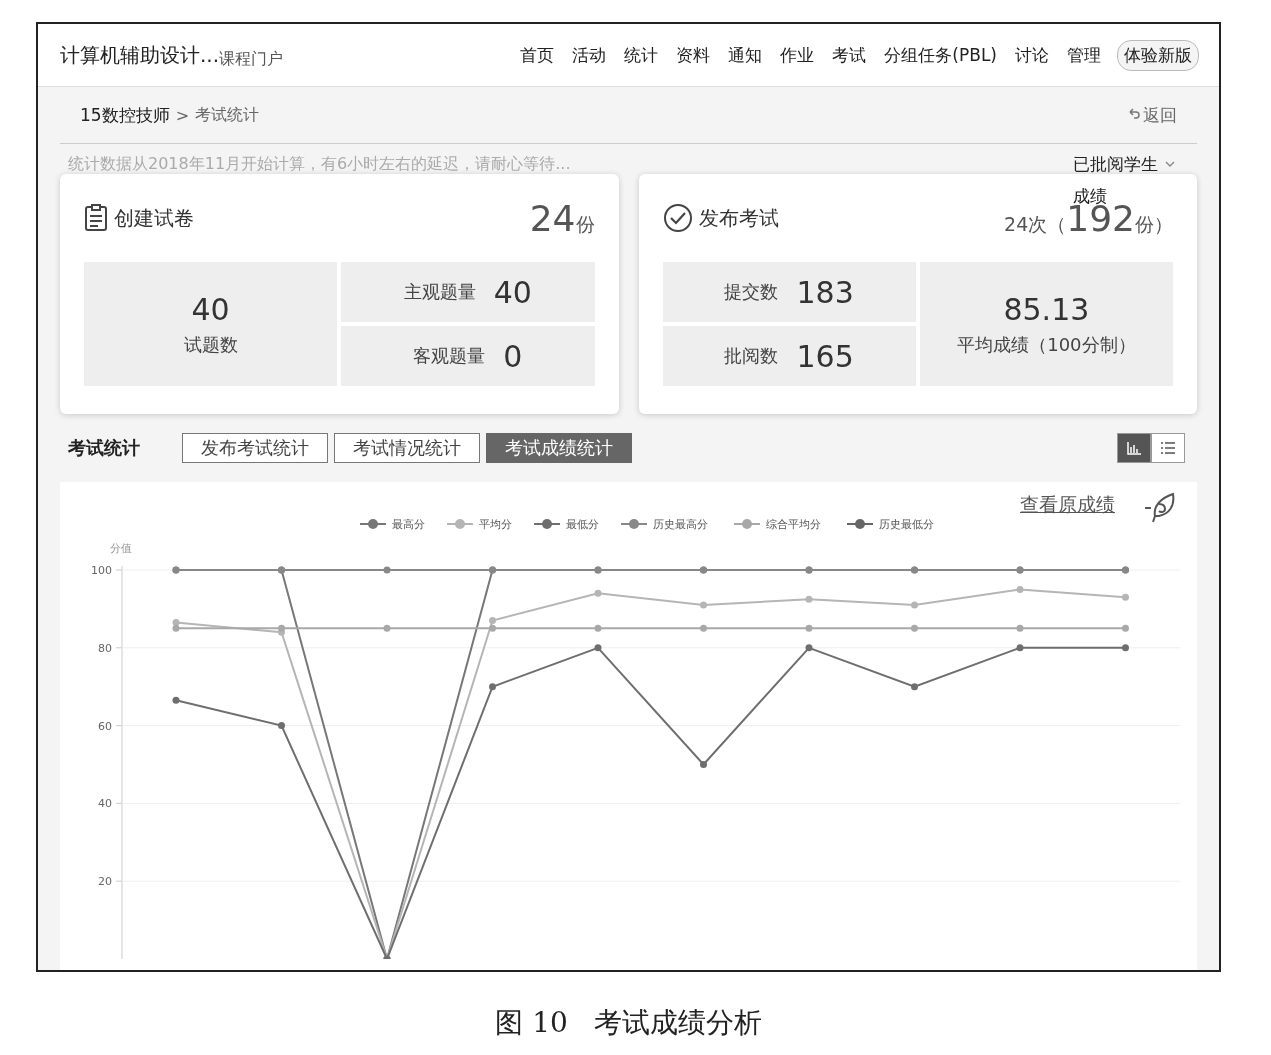 The width and height of the screenshot is (1271, 1055). What do you see at coordinates (227, 115) in the screenshot?
I see `breadcrumb-item: 考试统计` at bounding box center [227, 115].